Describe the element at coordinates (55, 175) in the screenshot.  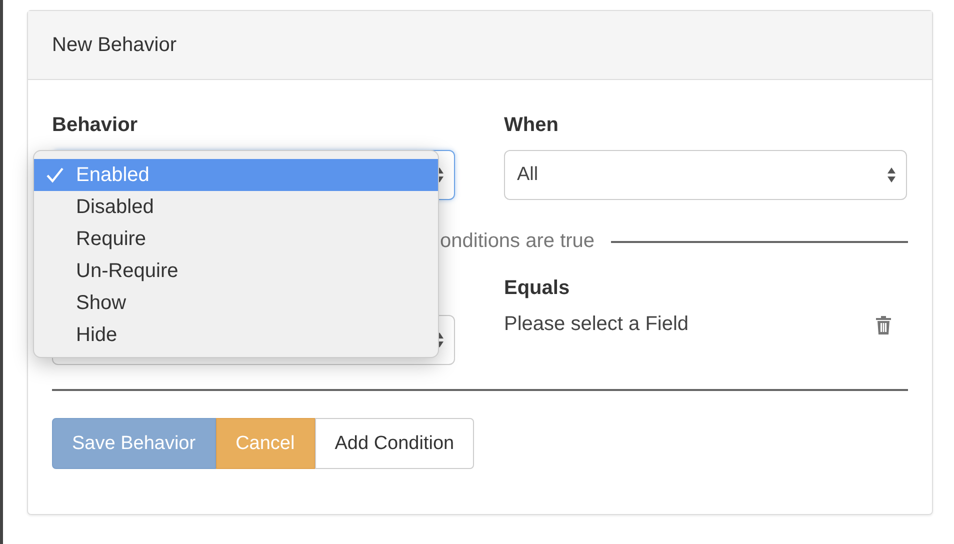
I see `check-icon` at that location.